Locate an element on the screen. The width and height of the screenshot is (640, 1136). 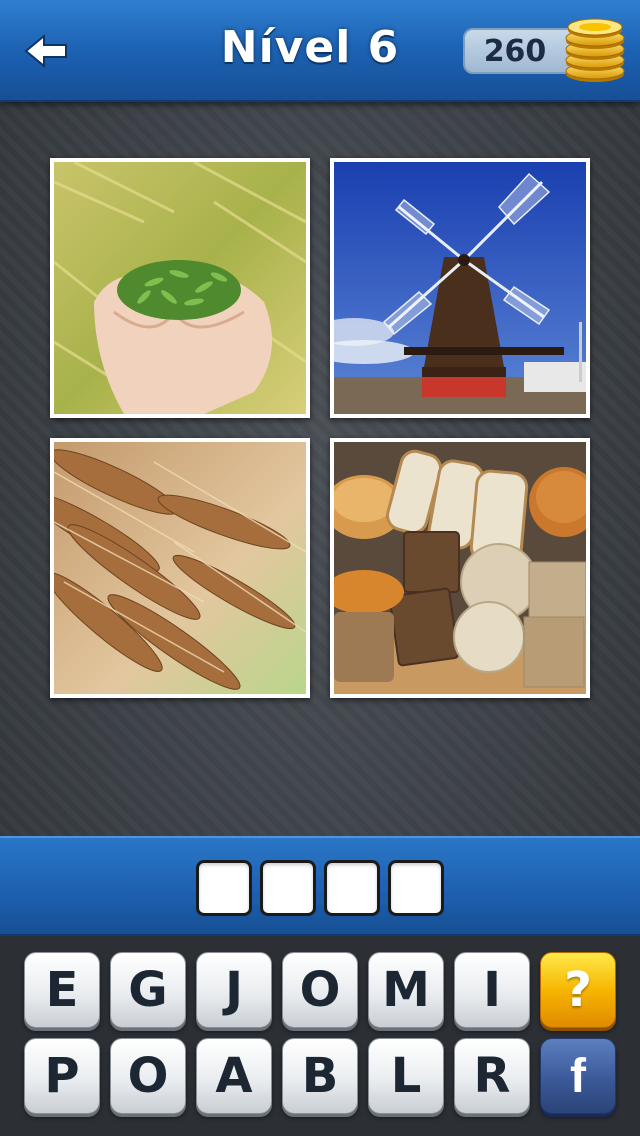
back-button is located at coordinates (46, 51).